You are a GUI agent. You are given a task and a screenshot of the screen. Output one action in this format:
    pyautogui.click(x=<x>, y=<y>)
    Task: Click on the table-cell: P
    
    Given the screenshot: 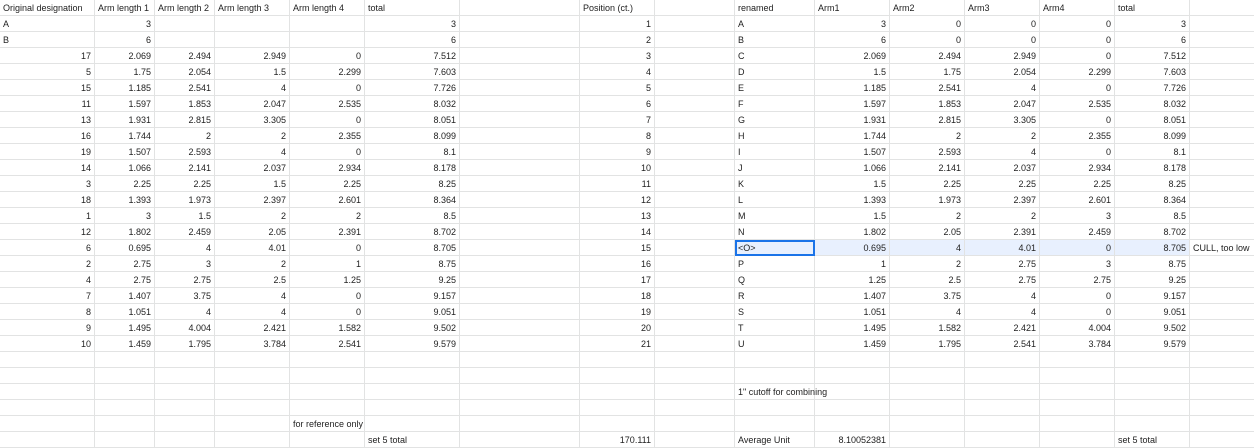 What is the action you would take?
    pyautogui.click(x=775, y=264)
    